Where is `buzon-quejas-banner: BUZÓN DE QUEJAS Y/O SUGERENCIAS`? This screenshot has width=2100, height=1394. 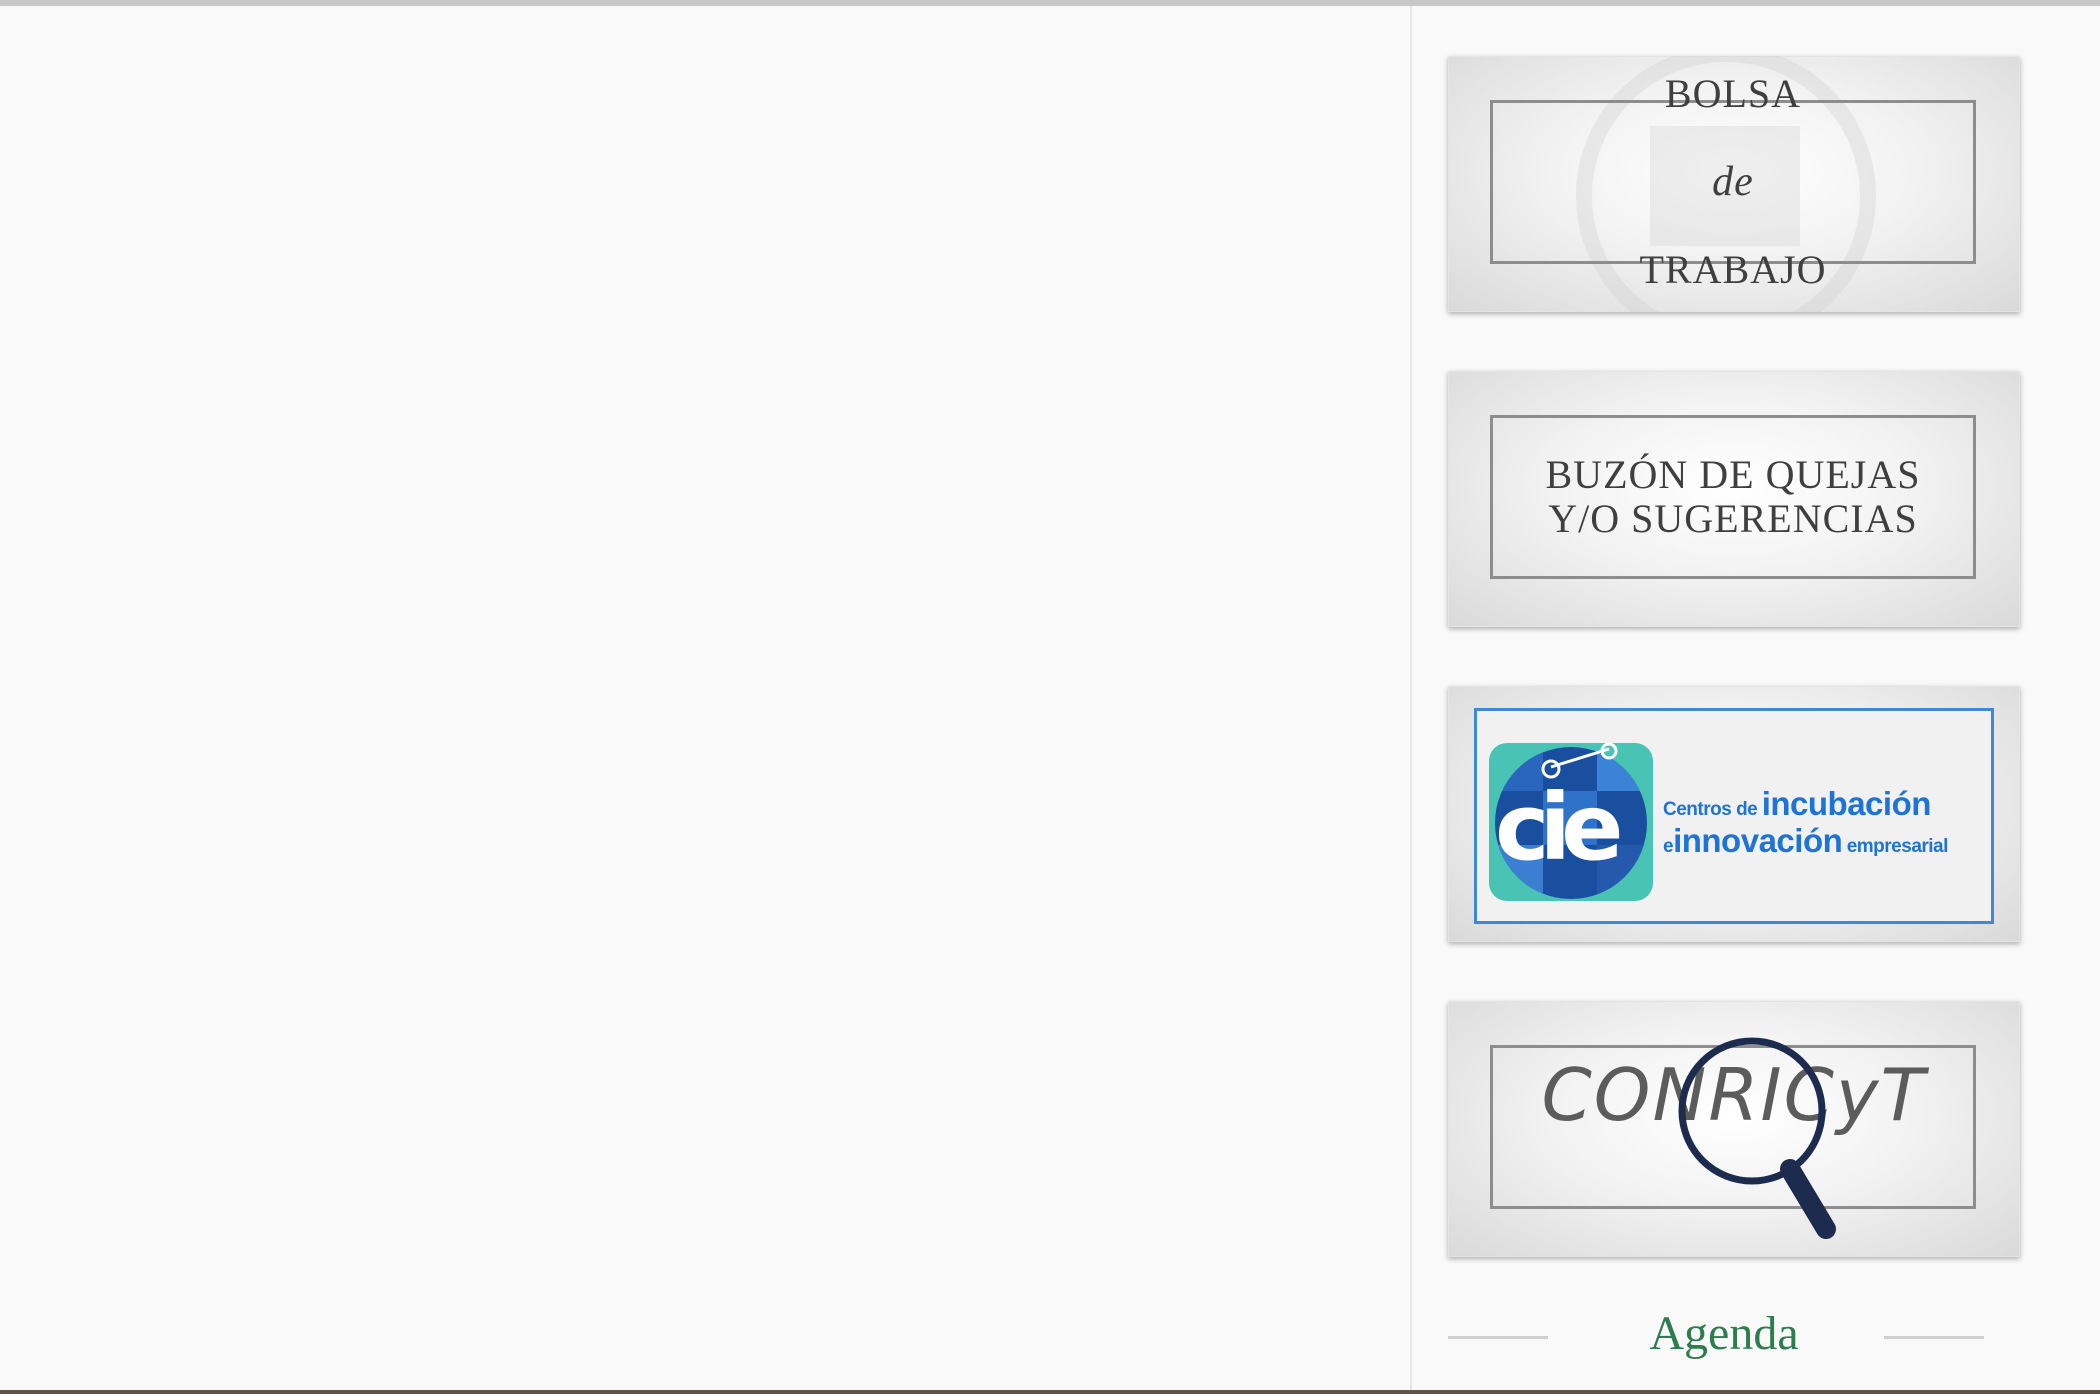
buzon-quejas-banner: BUZÓN DE QUEJAS Y/O SUGERENCIAS is located at coordinates (1734, 499).